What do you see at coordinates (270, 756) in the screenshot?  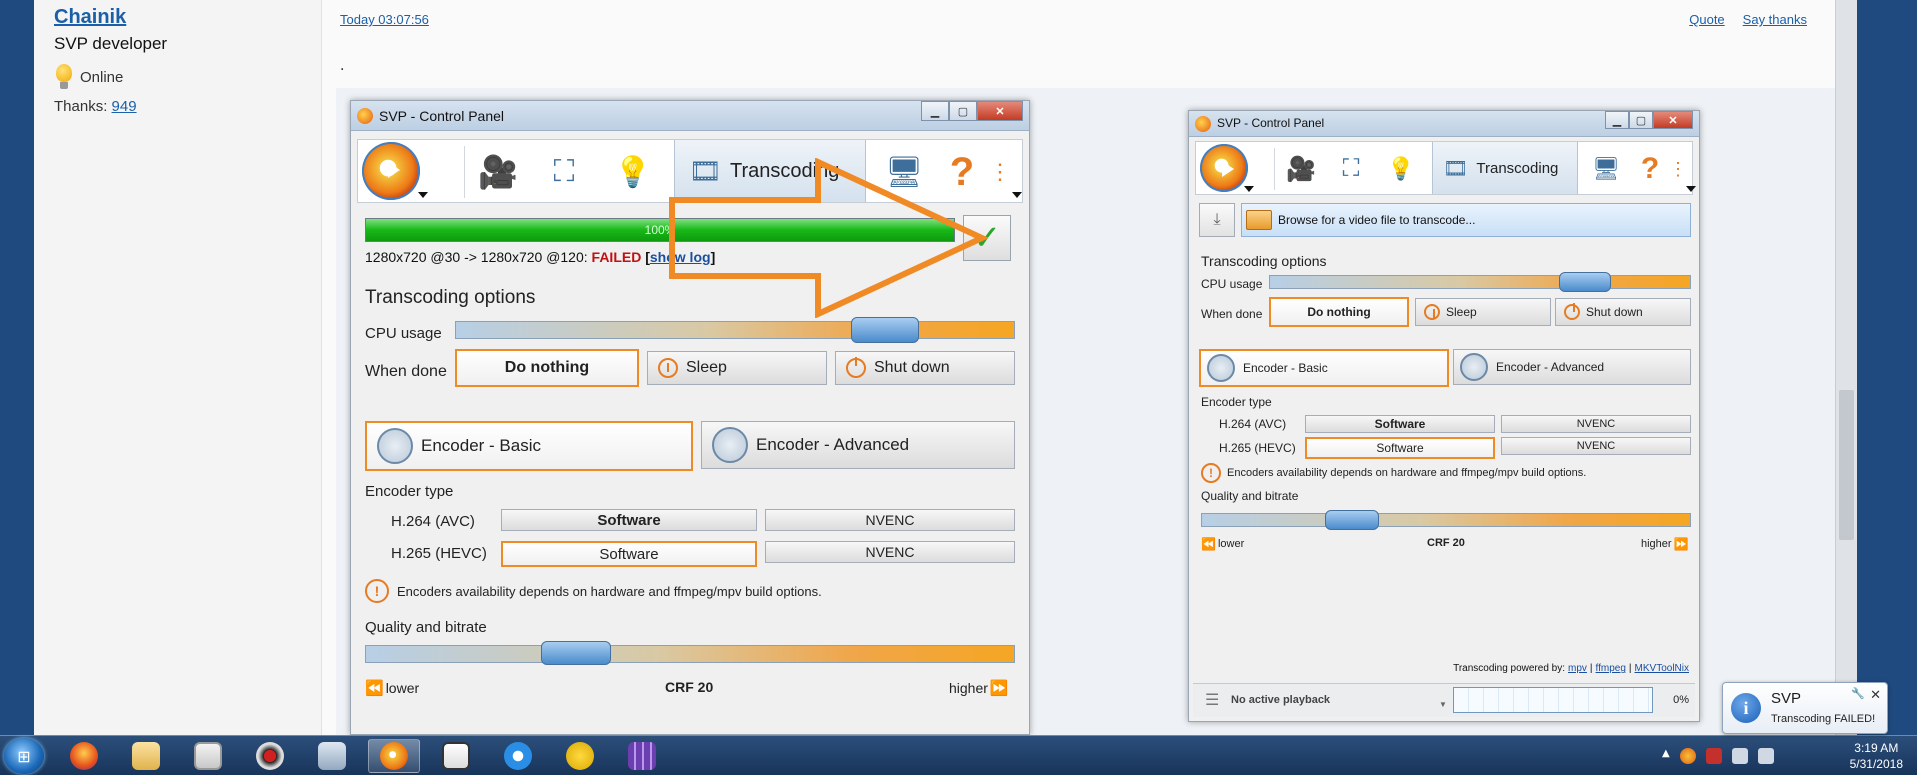 I see `screen-recorder-icon` at bounding box center [270, 756].